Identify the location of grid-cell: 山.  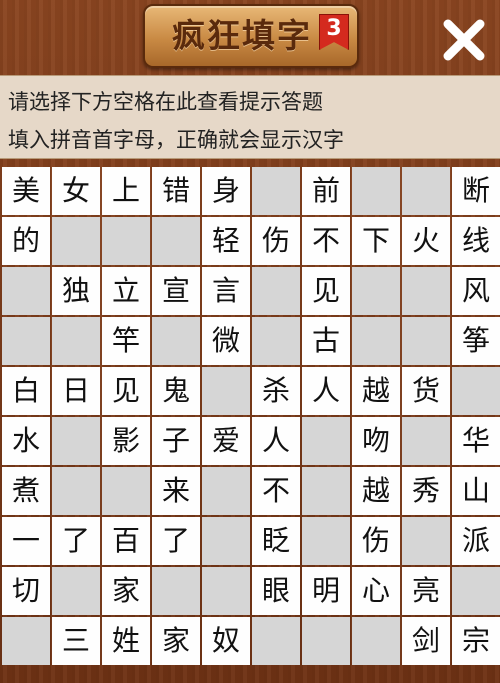
(476, 491).